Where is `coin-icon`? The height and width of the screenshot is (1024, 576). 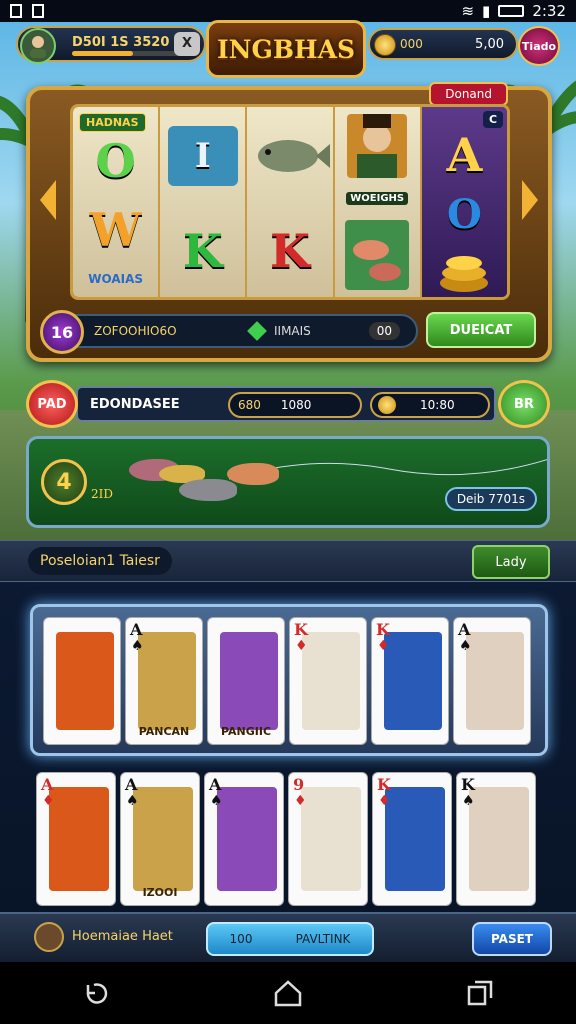 coin-icon is located at coordinates (387, 405).